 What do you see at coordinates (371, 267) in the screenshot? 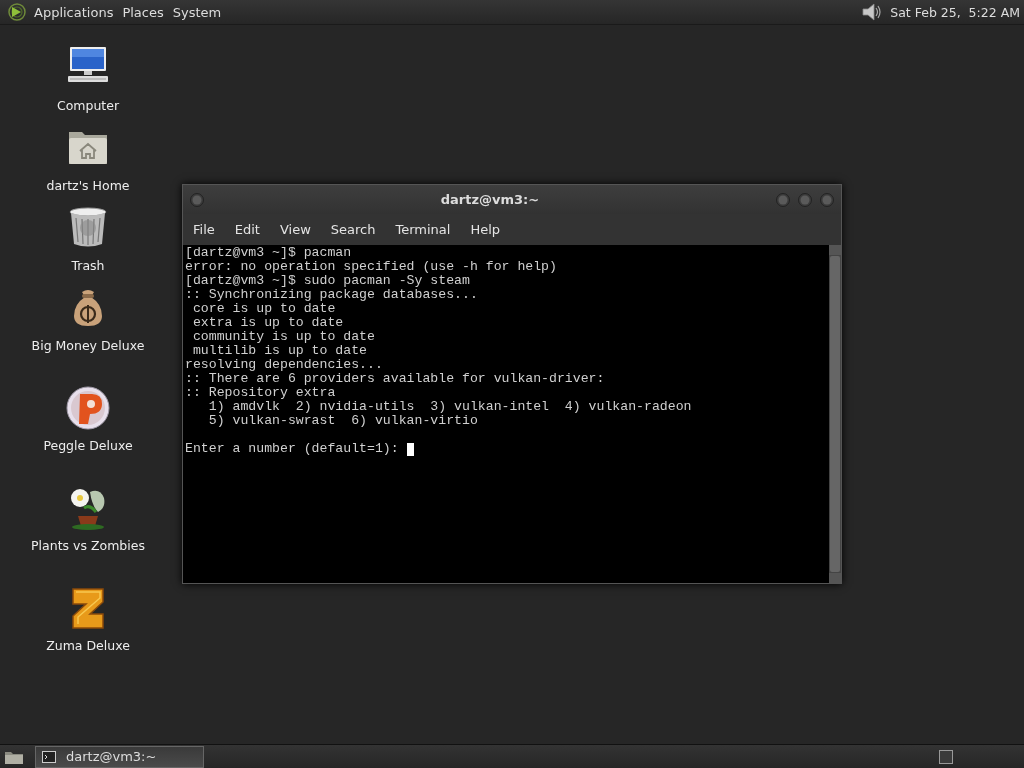
I see `terminal-line: error: no operation specified (use -h for help)` at bounding box center [371, 267].